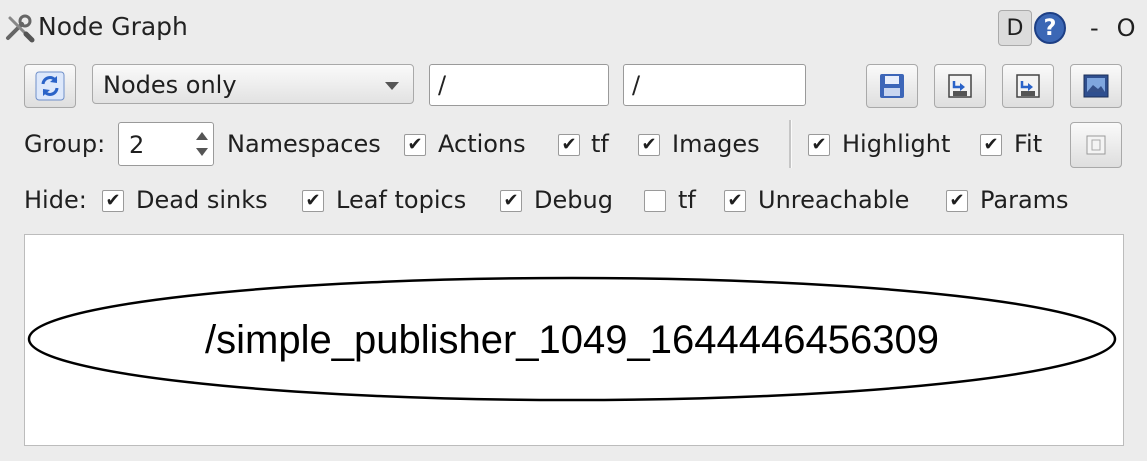 This screenshot has height=461, width=1147. I want to click on leaf-topics-label: Leaf topics, so click(401, 200).